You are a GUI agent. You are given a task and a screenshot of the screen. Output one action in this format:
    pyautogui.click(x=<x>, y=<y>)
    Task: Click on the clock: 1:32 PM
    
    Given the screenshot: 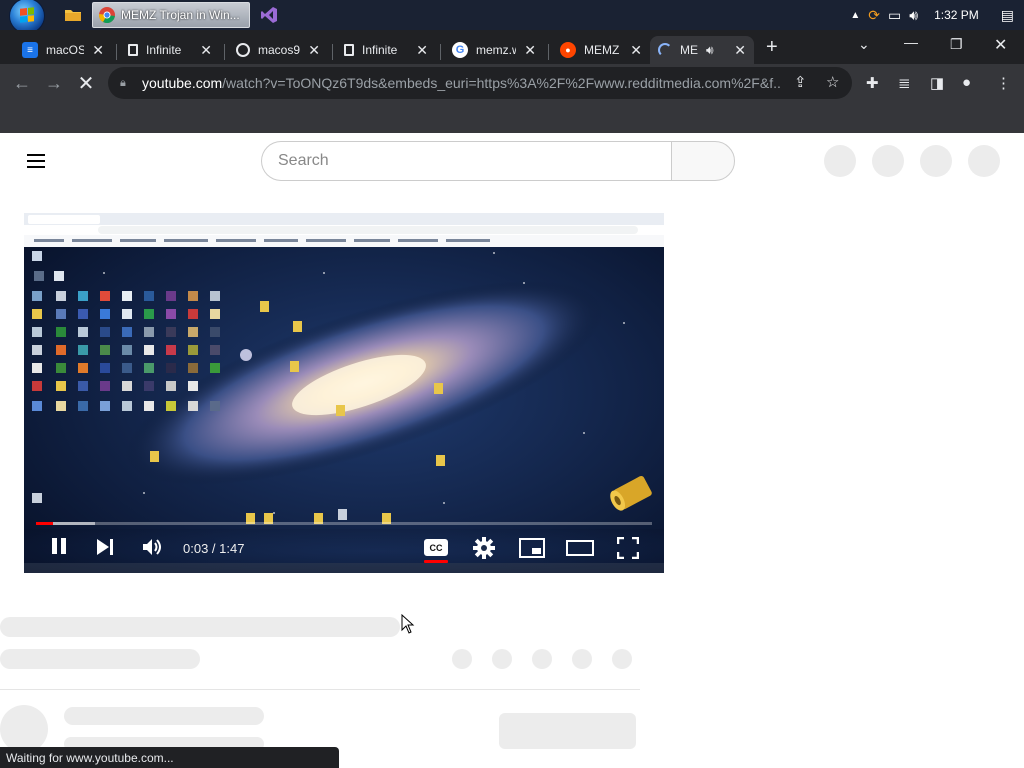 What is the action you would take?
    pyautogui.click(x=956, y=15)
    